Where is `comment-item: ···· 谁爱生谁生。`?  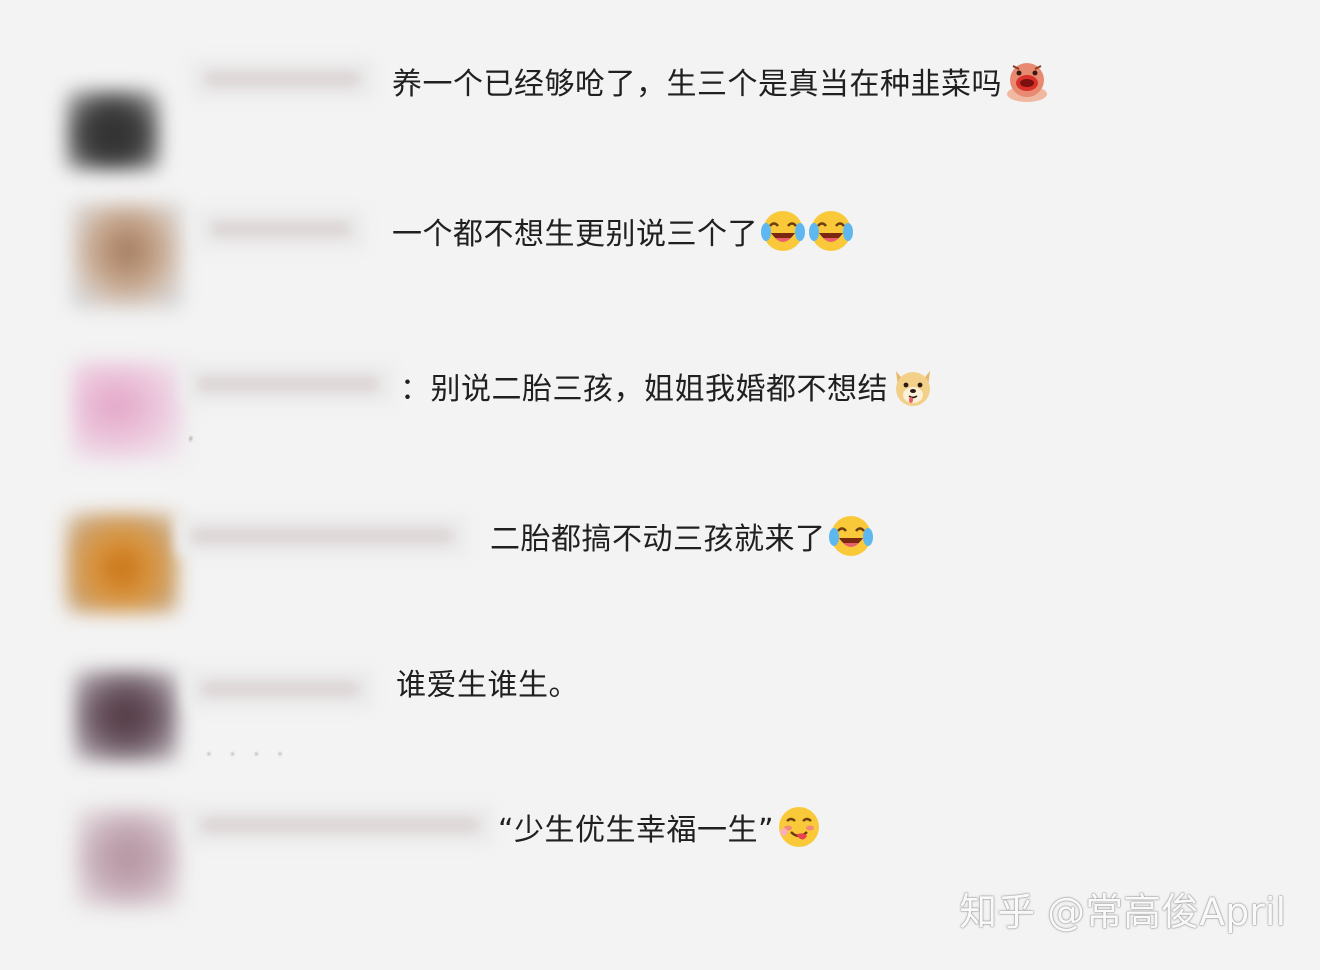
comment-item: ···· 谁爱生谁生。 is located at coordinates (660, 718).